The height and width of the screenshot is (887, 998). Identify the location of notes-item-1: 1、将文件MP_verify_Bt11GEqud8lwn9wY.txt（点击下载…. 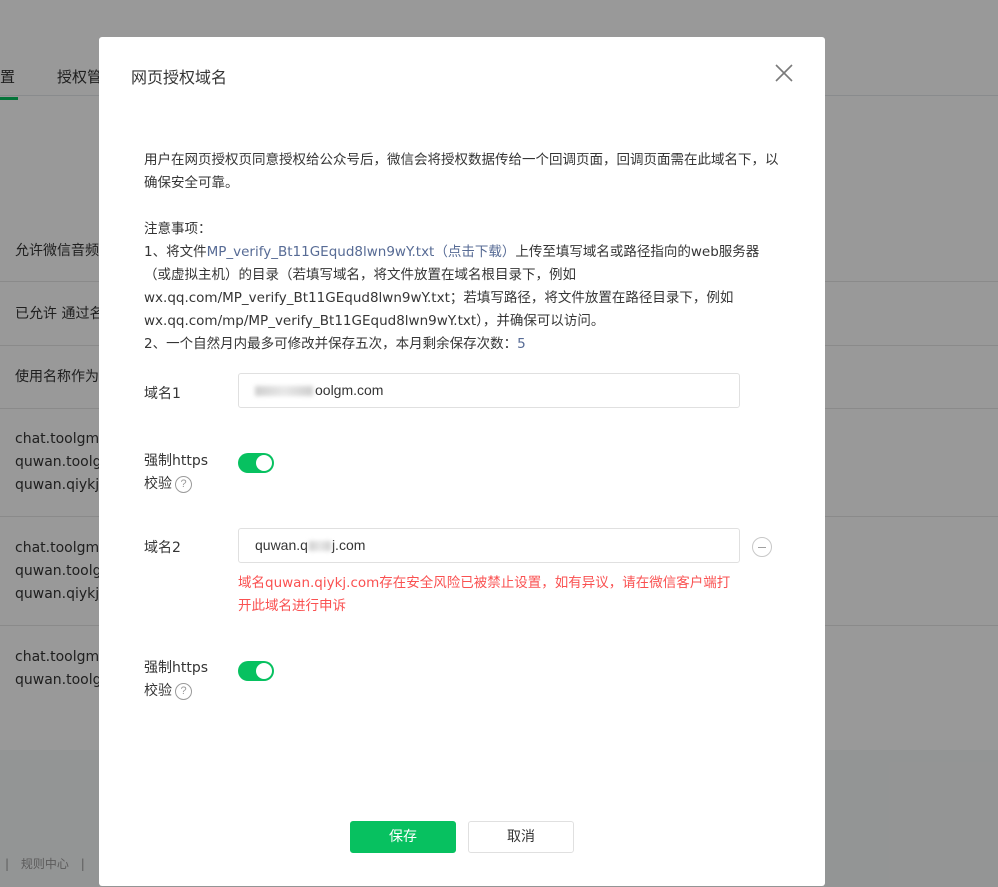
(464, 287).